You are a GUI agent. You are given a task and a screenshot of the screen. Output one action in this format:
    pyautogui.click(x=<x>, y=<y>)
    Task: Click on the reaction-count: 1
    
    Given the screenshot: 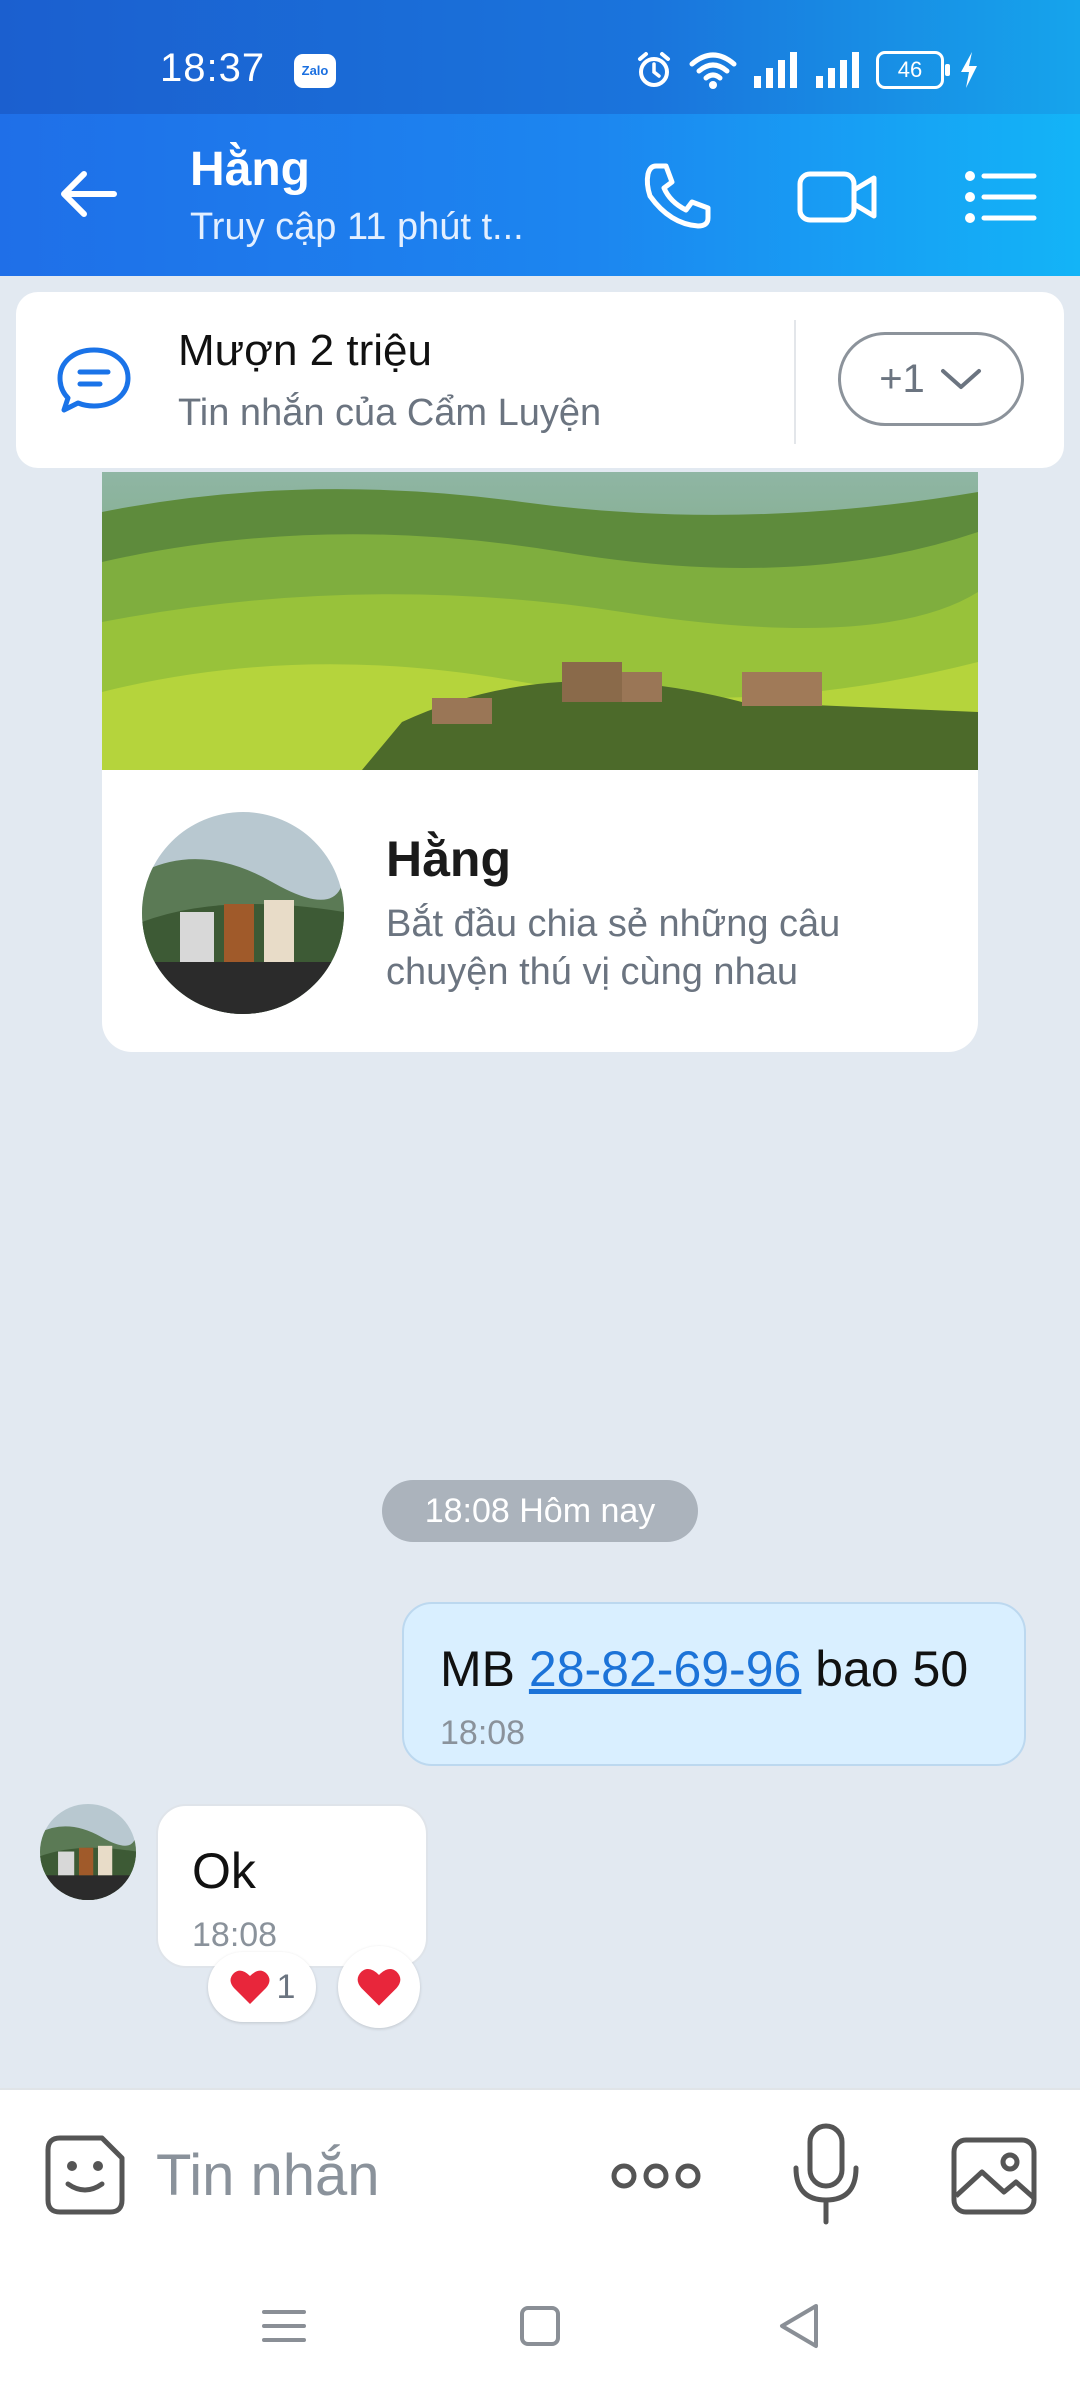 What is the action you would take?
    pyautogui.click(x=286, y=1986)
    